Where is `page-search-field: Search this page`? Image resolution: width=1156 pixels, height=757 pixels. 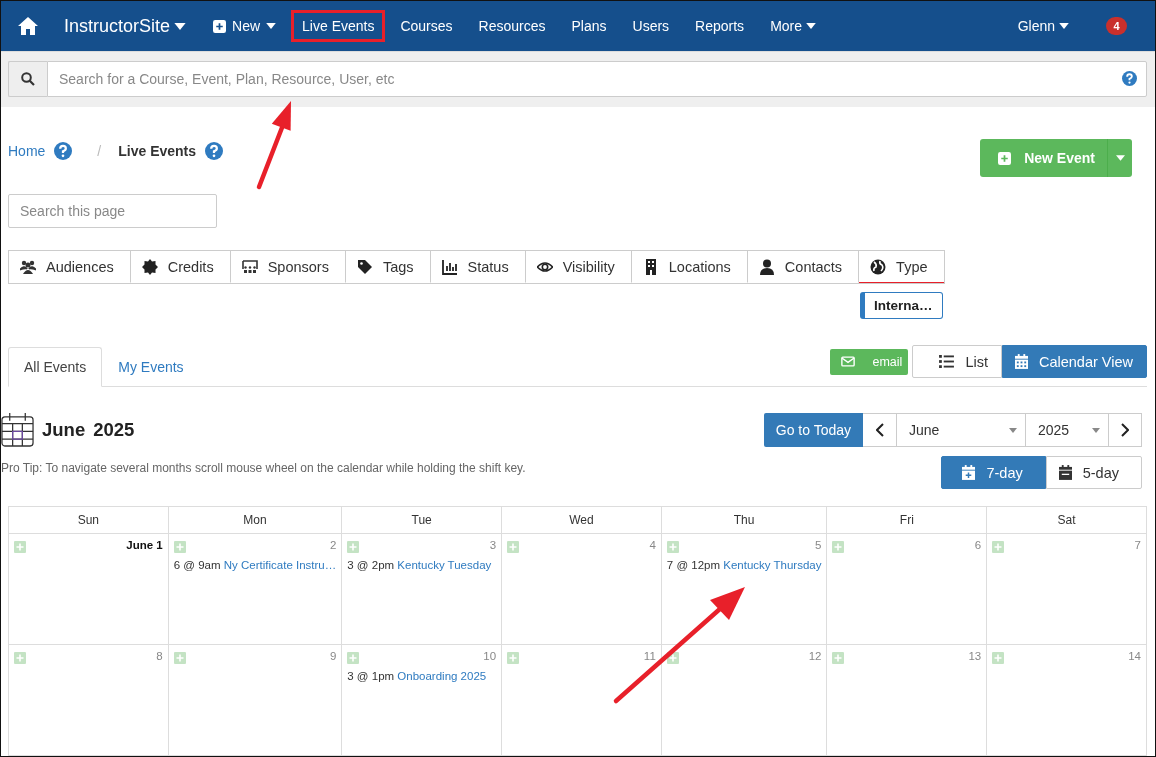
page-search-field: Search this page is located at coordinates (112, 211).